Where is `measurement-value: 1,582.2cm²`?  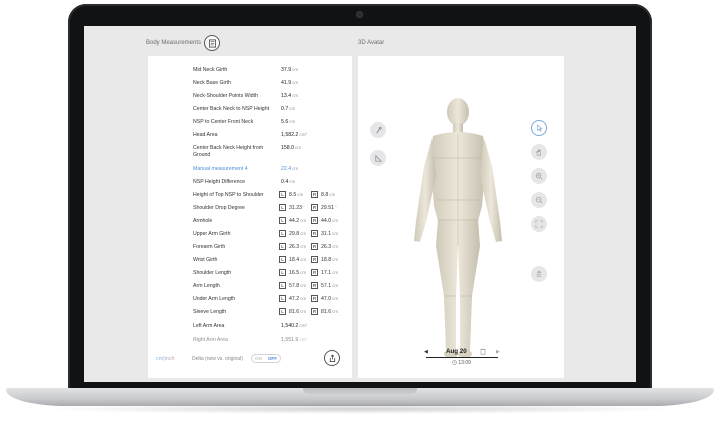
measurement-value: 1,582.2cm² is located at coordinates (294, 135).